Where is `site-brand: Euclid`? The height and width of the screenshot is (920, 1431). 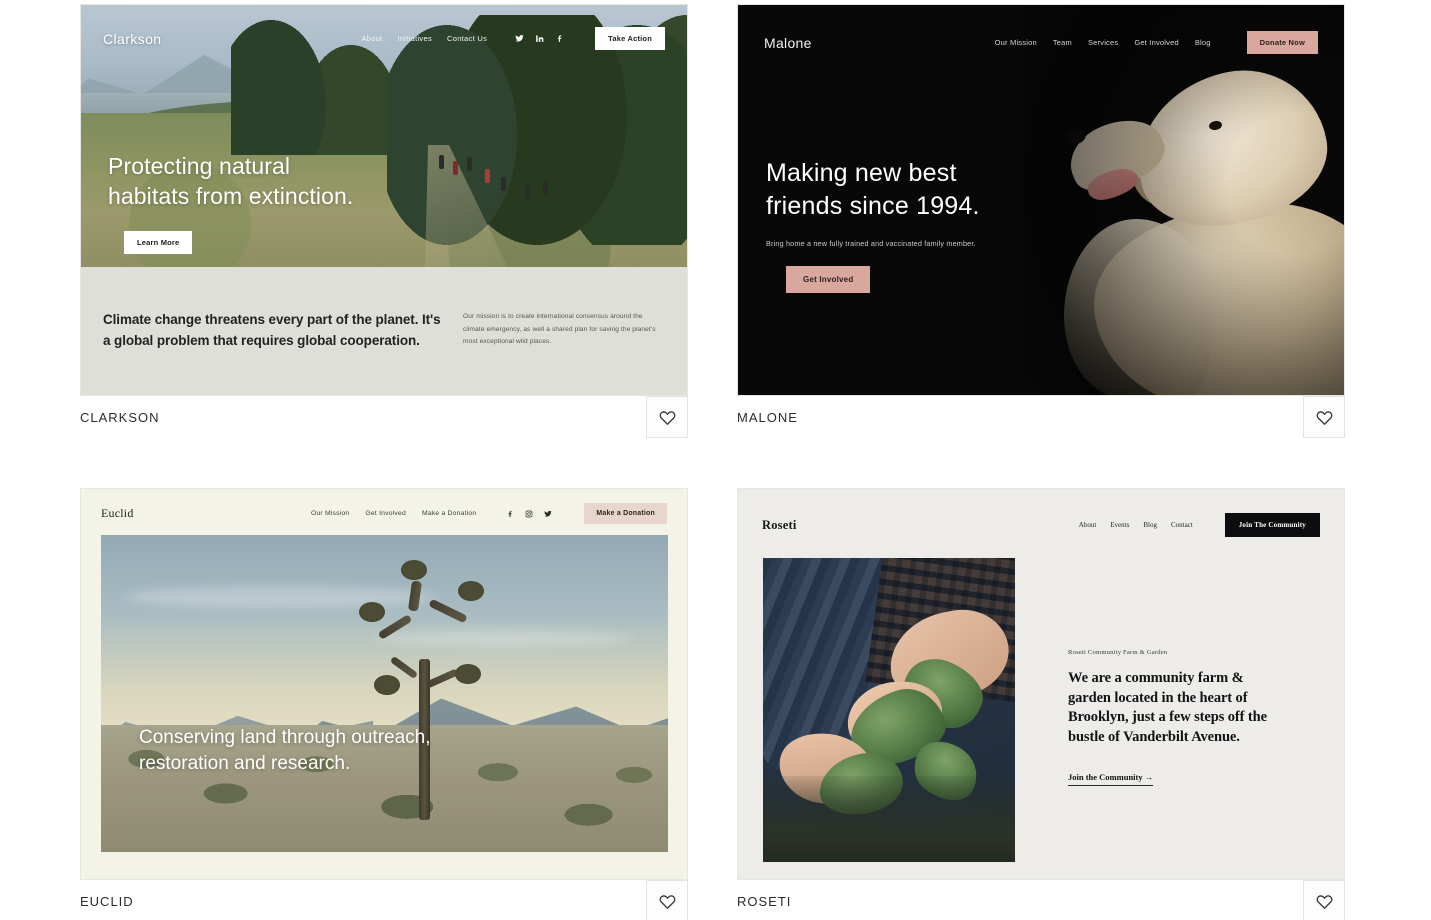 site-brand: Euclid is located at coordinates (117, 513).